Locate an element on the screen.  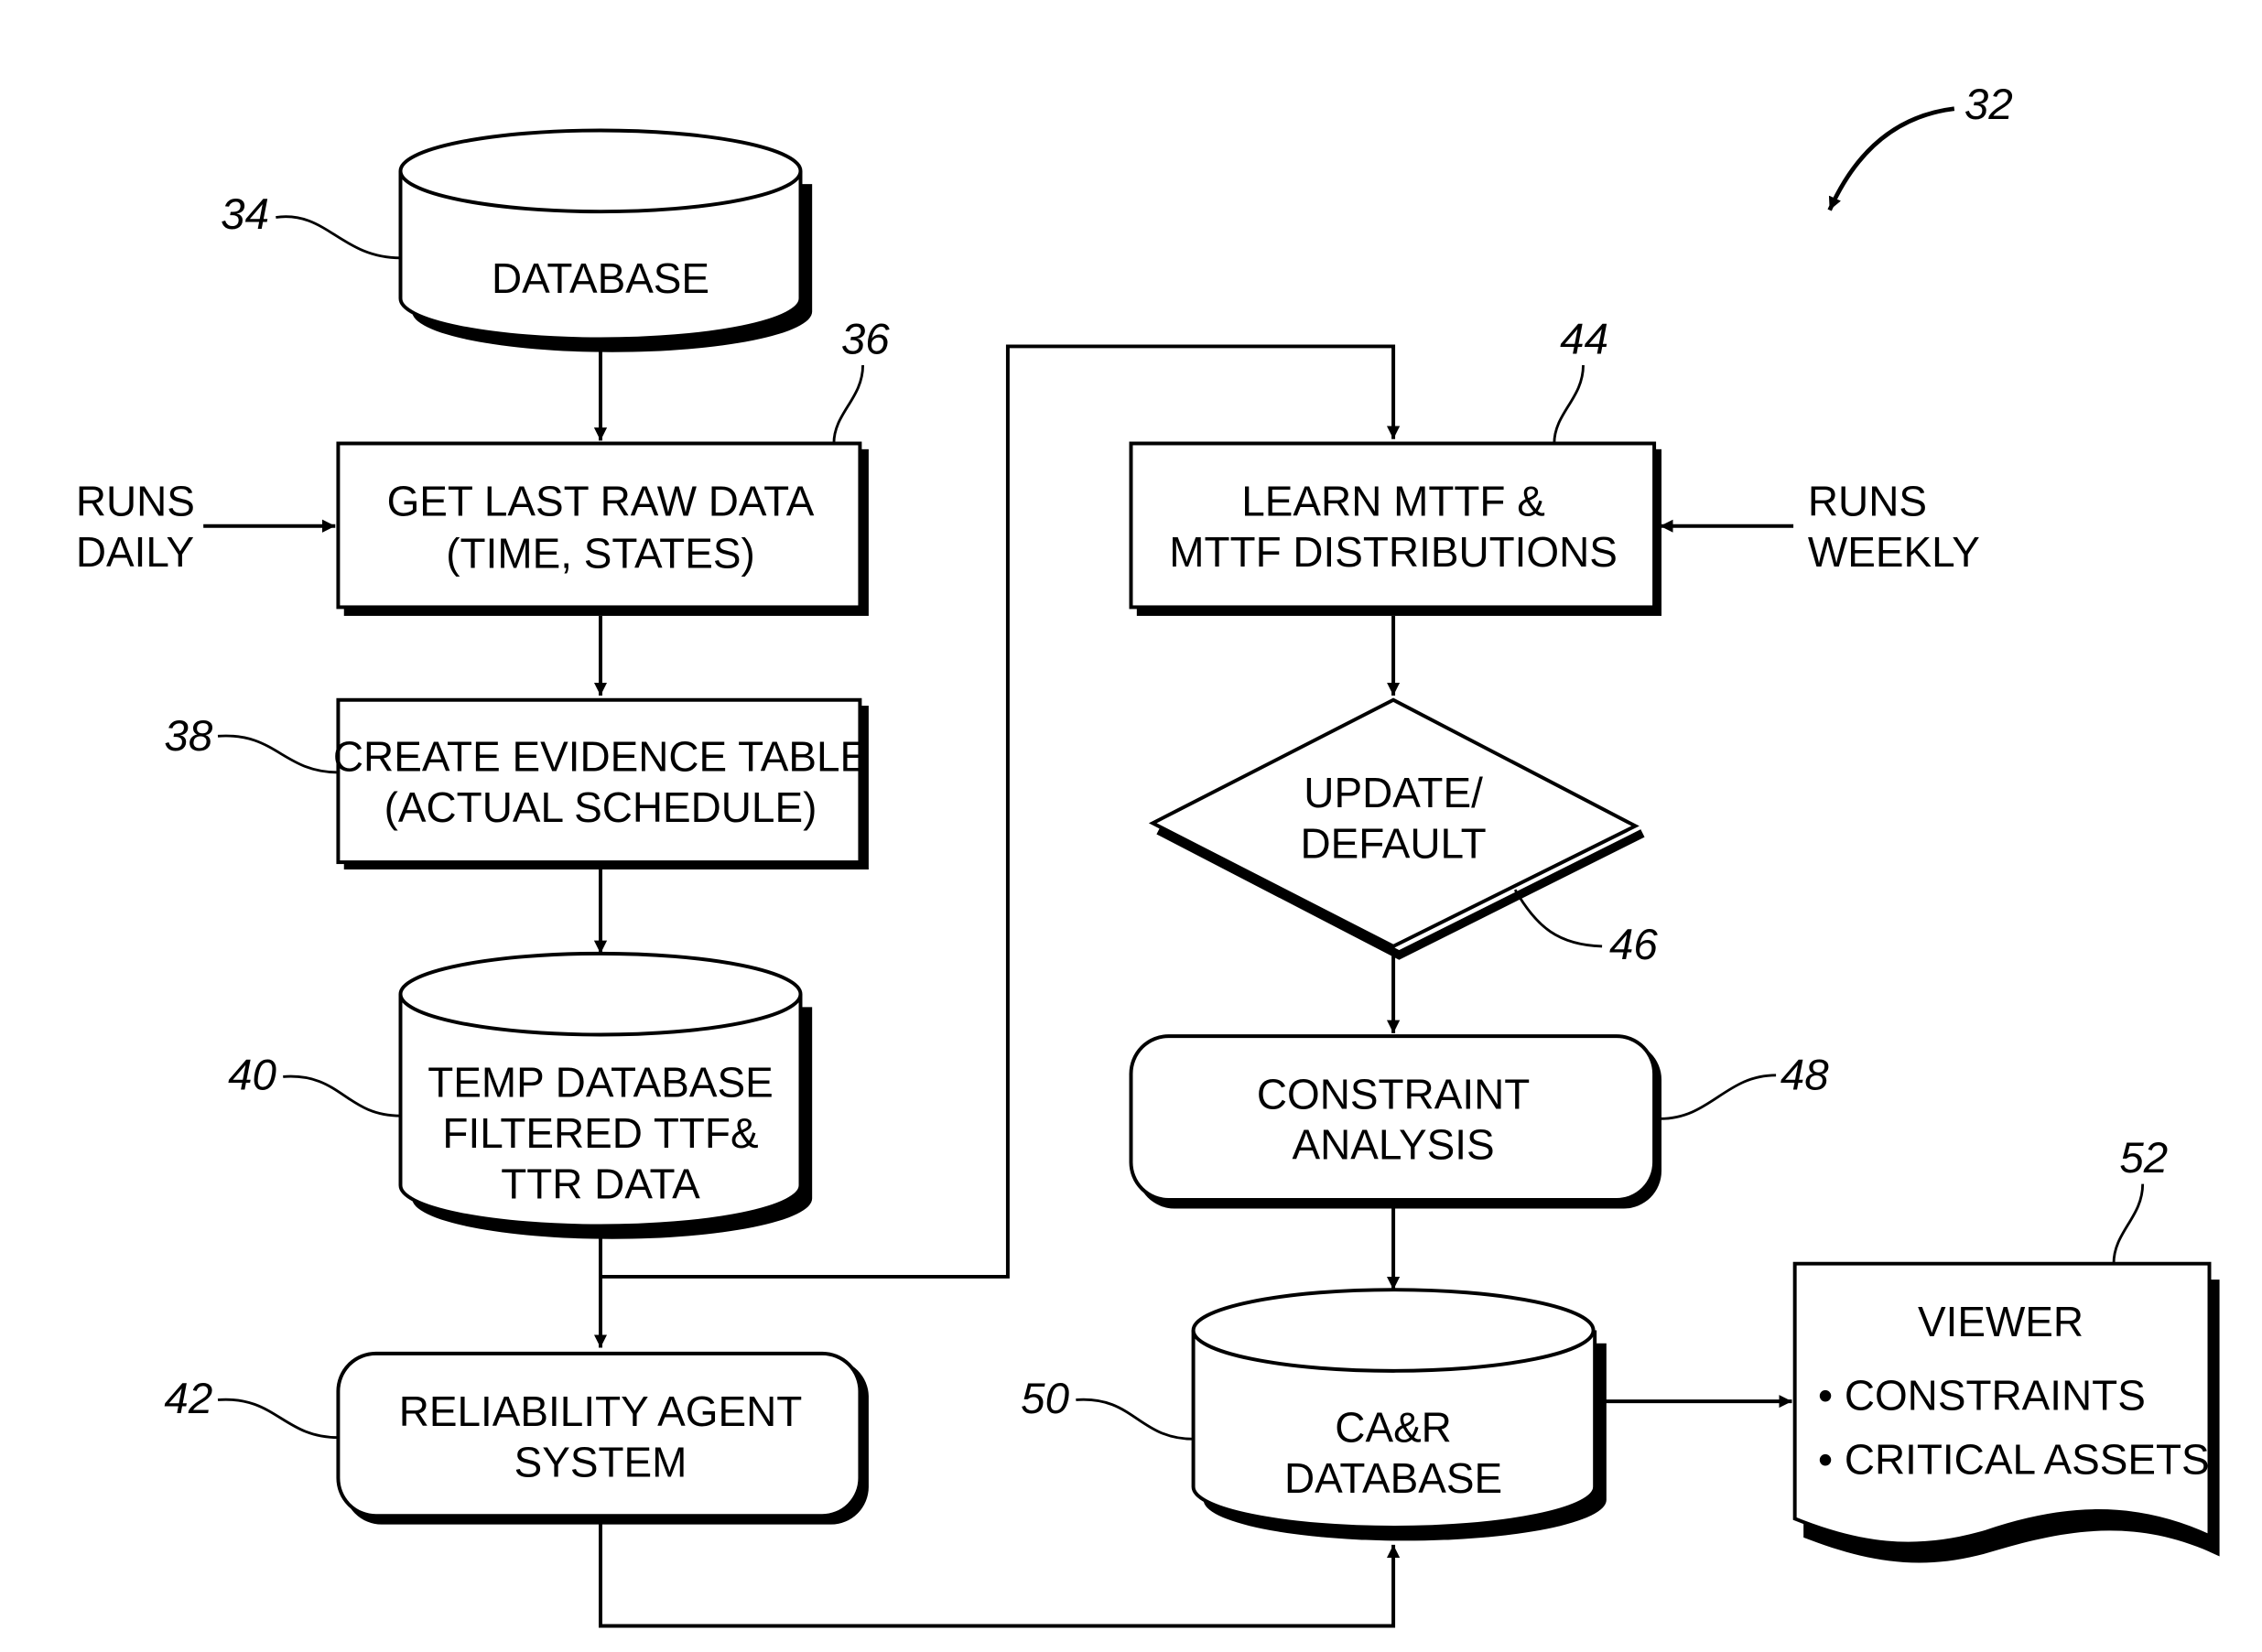
ref-label: 32 is located at coordinates (1988, 105).